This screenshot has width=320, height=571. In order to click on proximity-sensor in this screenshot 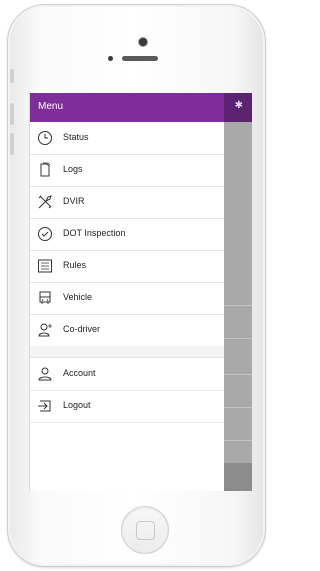, I will do `click(110, 58)`.